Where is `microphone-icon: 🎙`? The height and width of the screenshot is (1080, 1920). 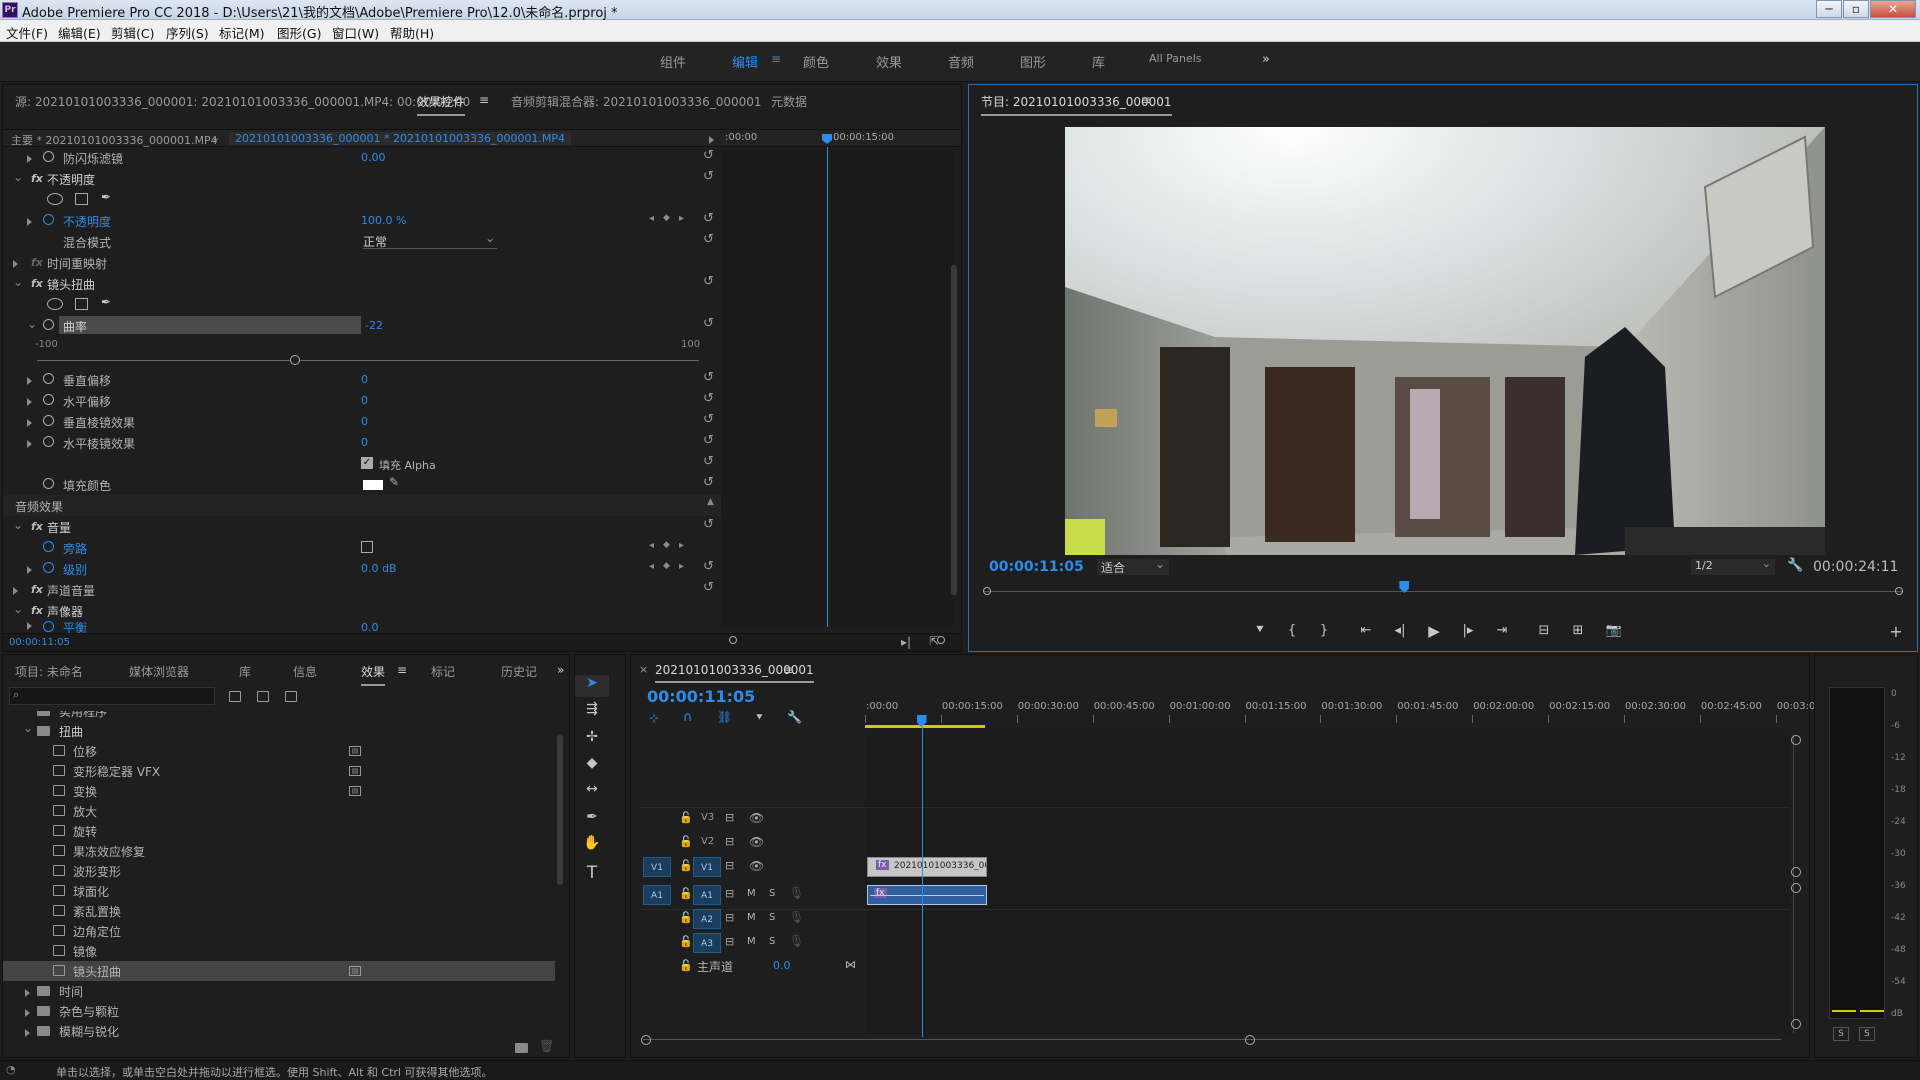 microphone-icon: 🎙 is located at coordinates (796, 917).